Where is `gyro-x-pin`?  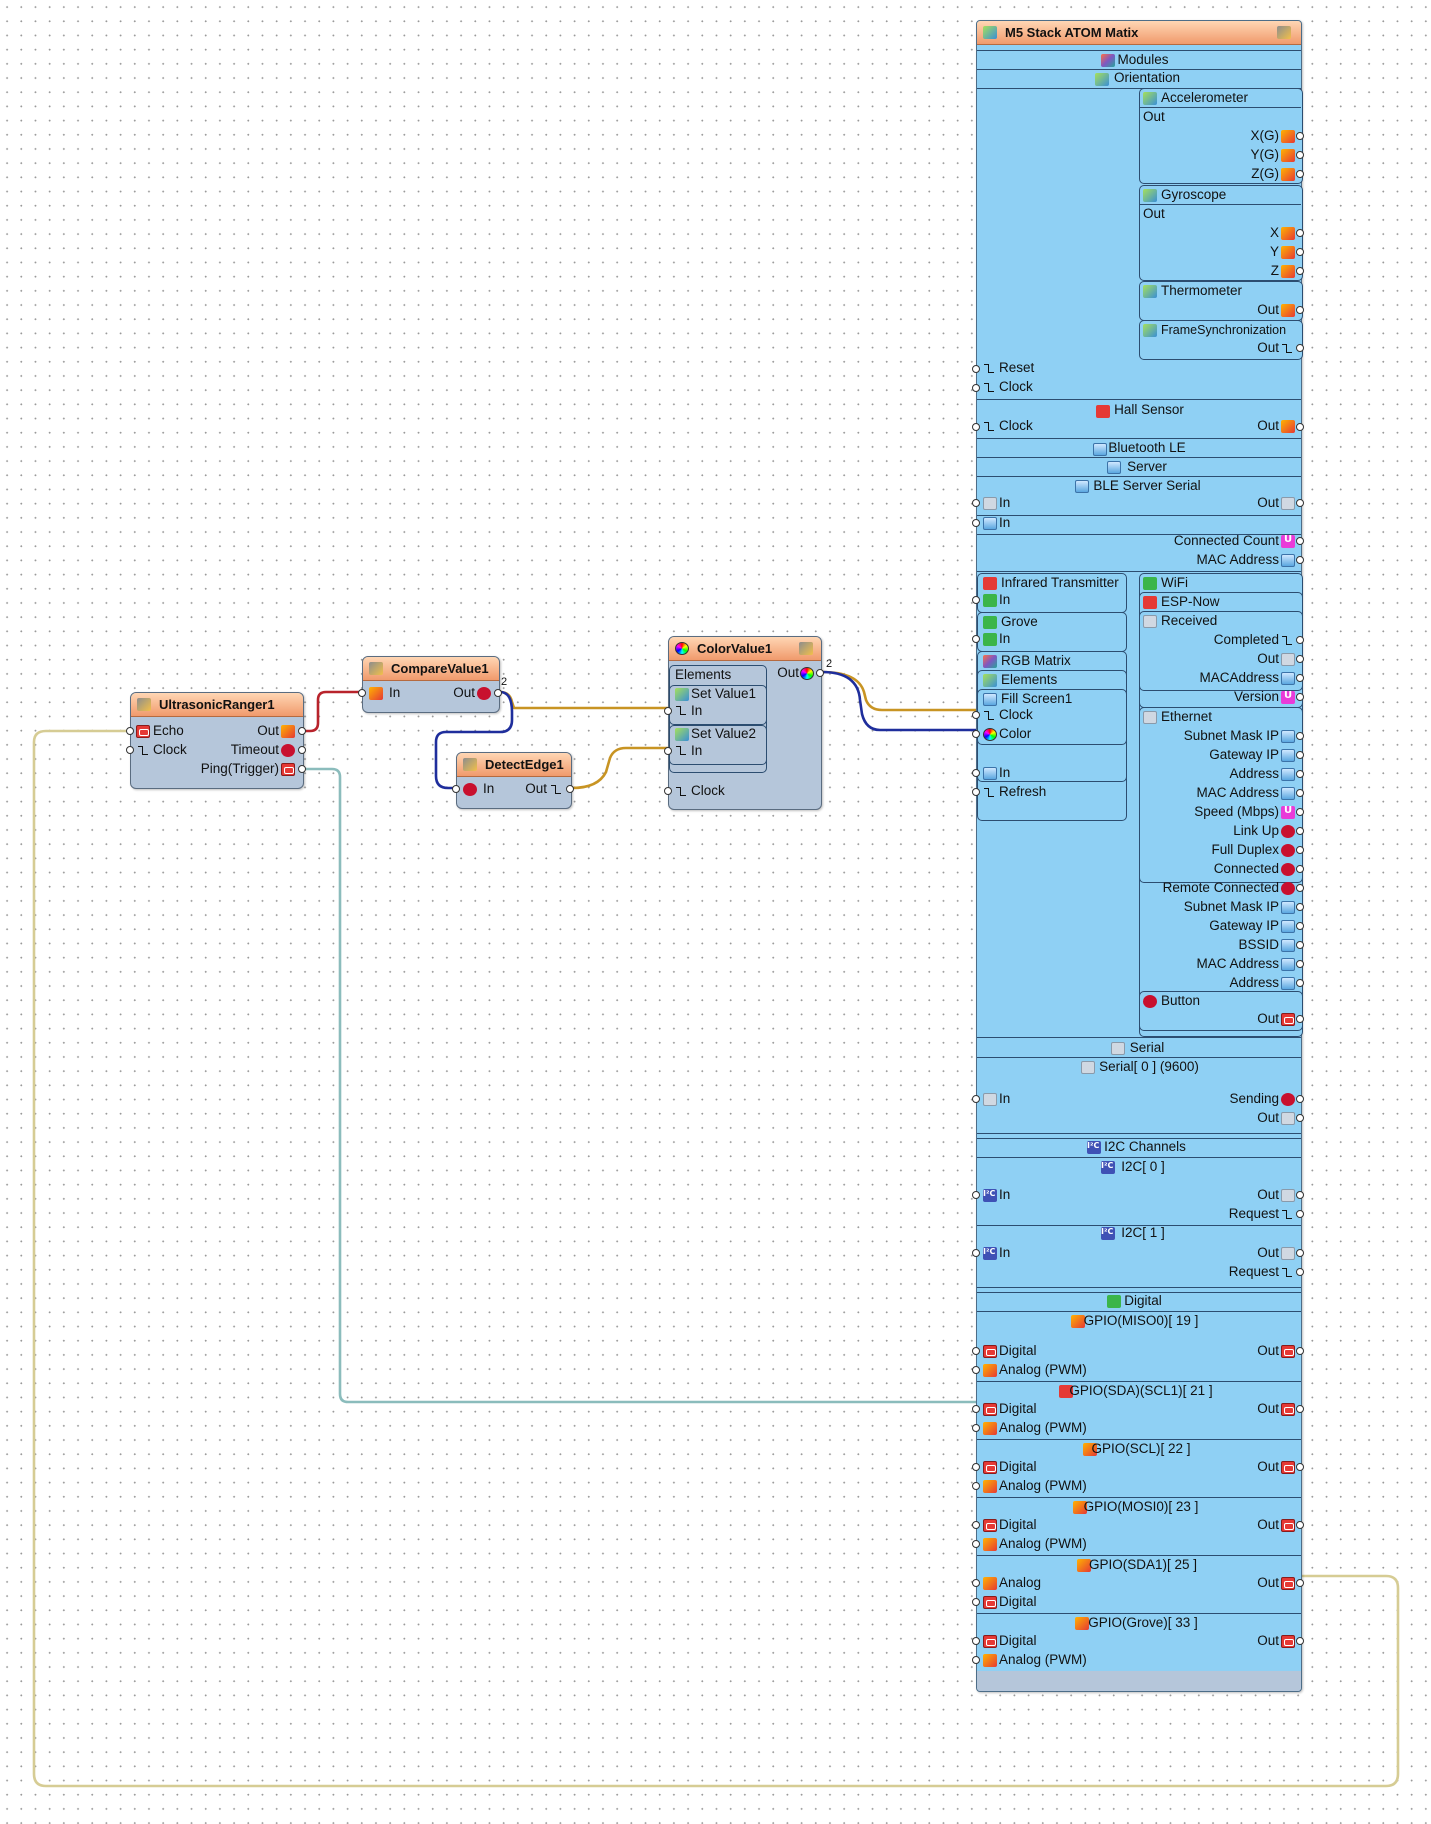
gyro-x-pin is located at coordinates (1300, 233).